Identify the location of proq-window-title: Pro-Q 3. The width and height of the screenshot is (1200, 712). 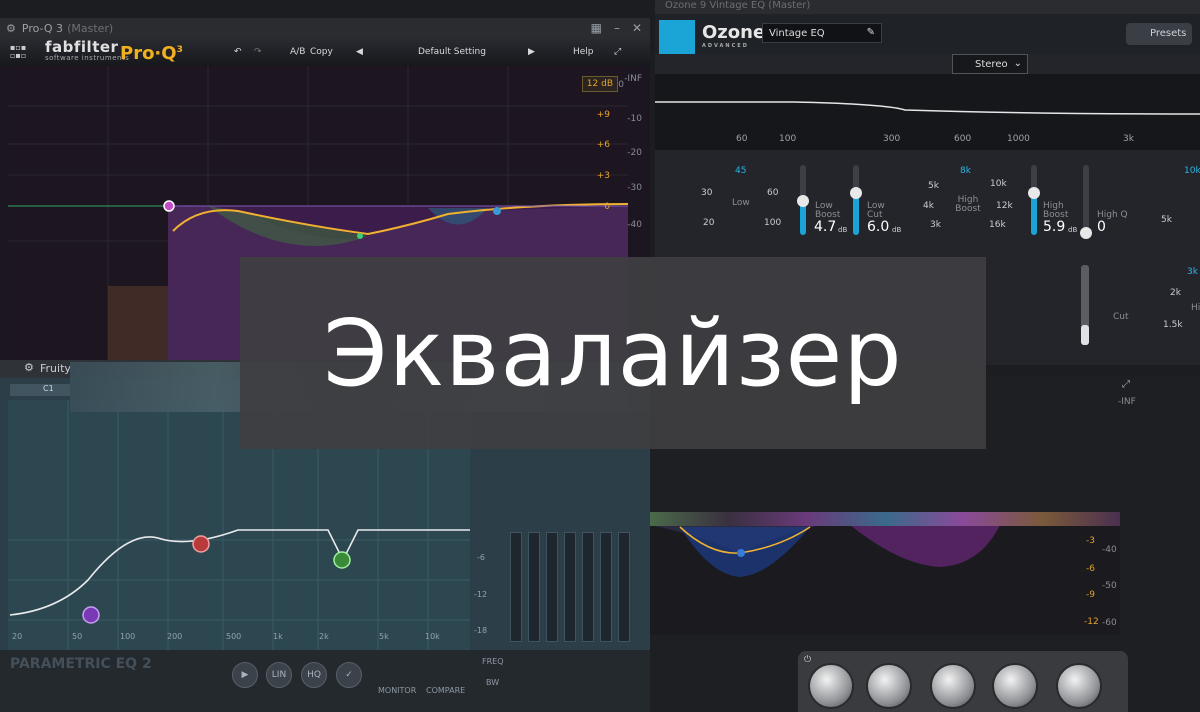
(42, 28).